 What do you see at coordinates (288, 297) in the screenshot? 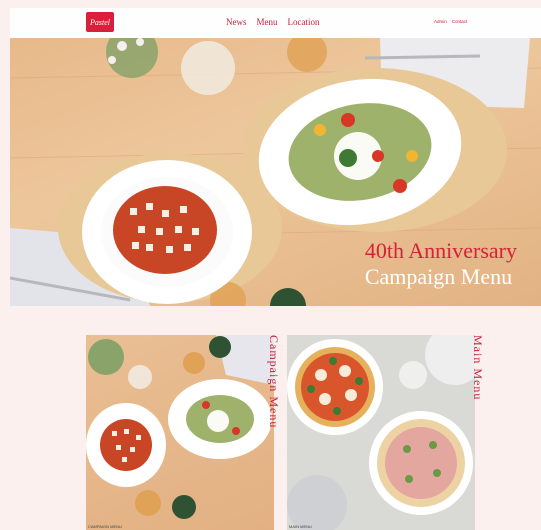
I see `bottle-green` at bounding box center [288, 297].